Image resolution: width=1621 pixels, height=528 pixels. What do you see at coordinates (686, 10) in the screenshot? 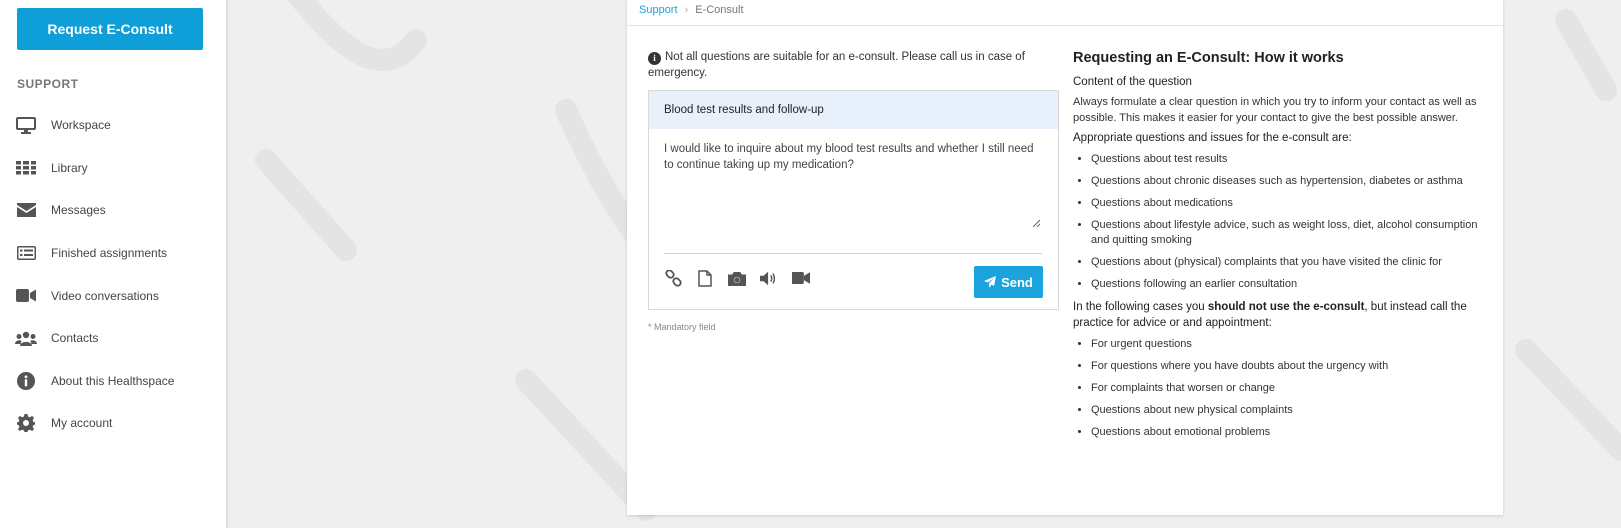
I see `chevron-right-icon: ›` at bounding box center [686, 10].